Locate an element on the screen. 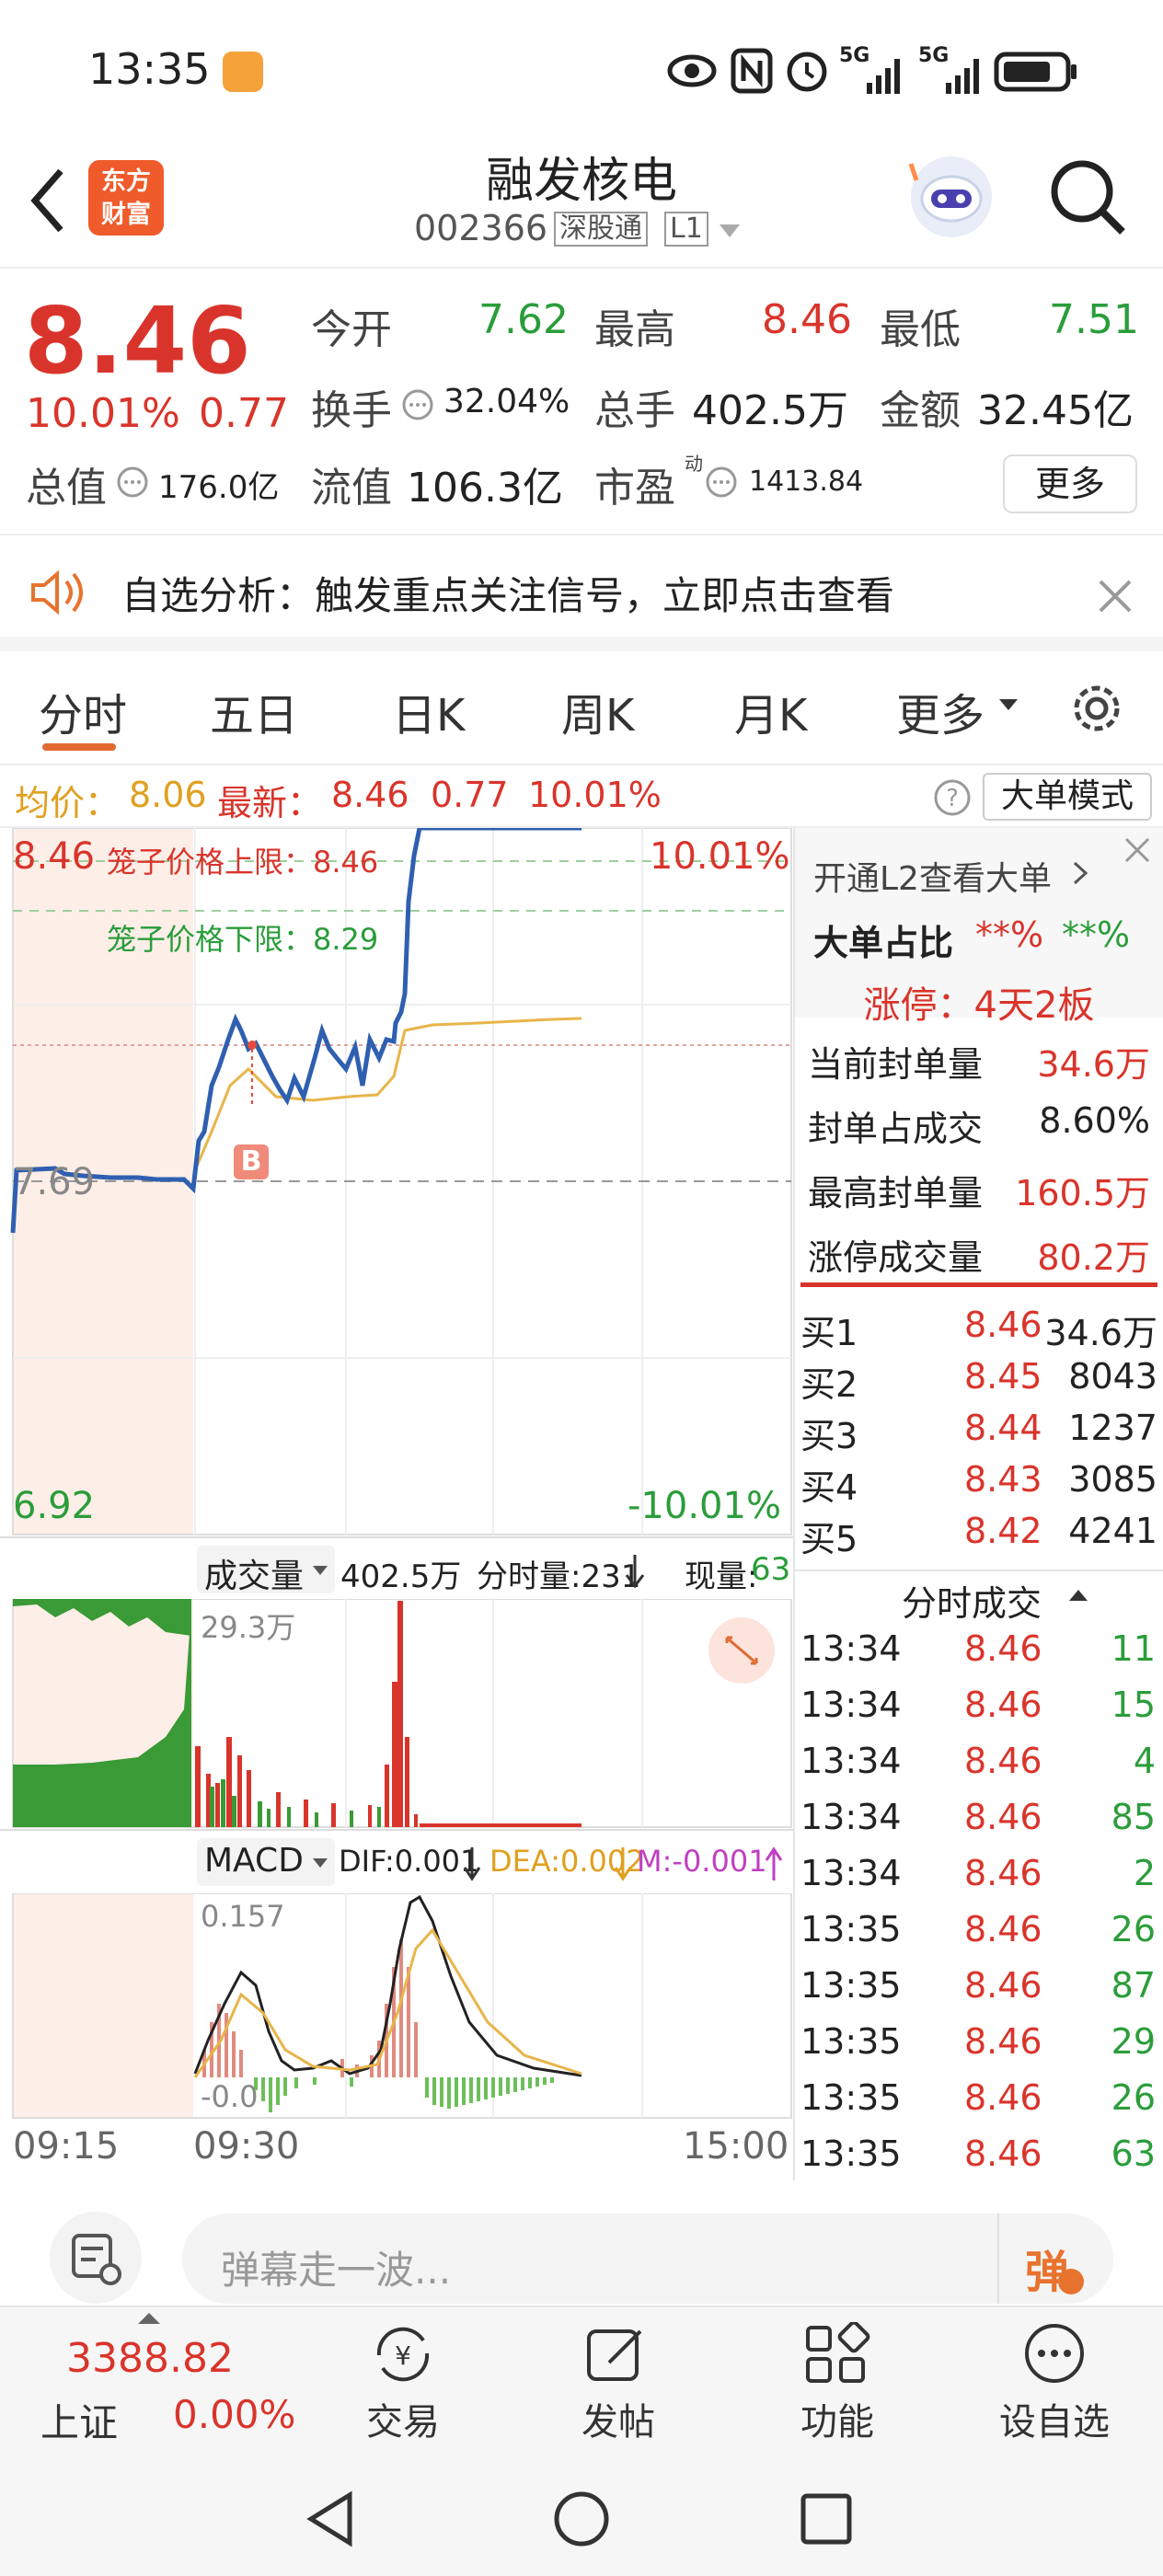 The width and height of the screenshot is (1163, 2576). bid-price: 8.42 is located at coordinates (1003, 1531).